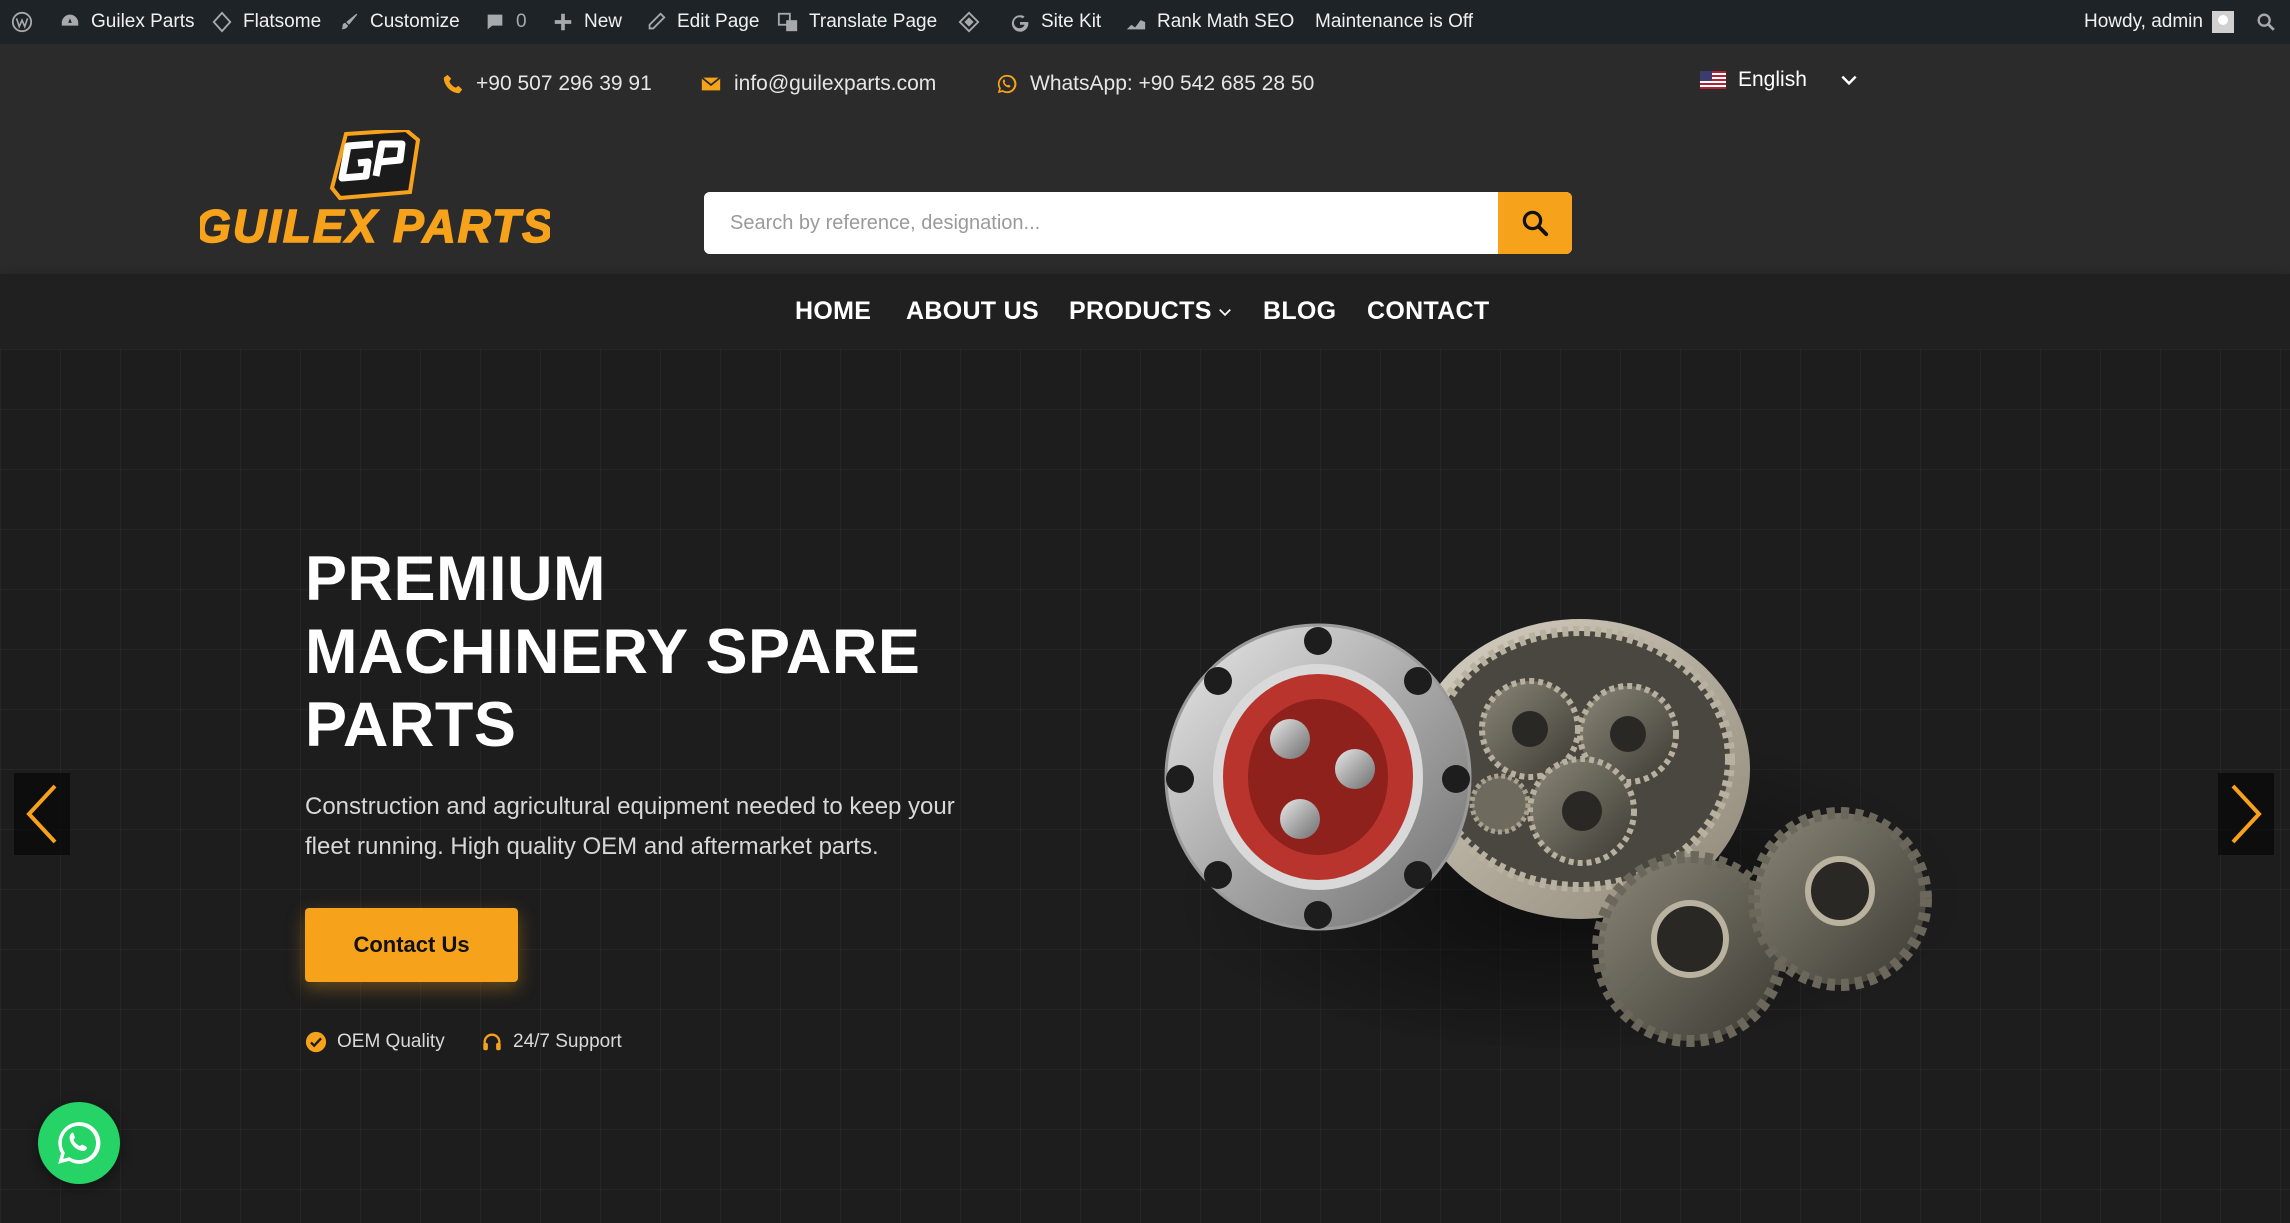 The height and width of the screenshot is (1223, 2290). I want to click on wordpress-logo, so click(22, 22).